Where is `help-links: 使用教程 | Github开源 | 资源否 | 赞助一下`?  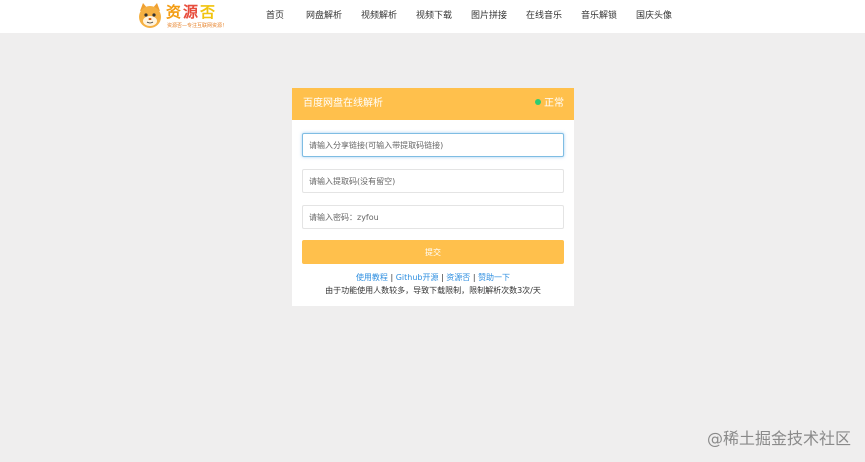 help-links: 使用教程 | Github开源 | 资源否 | 赞助一下 is located at coordinates (433, 277).